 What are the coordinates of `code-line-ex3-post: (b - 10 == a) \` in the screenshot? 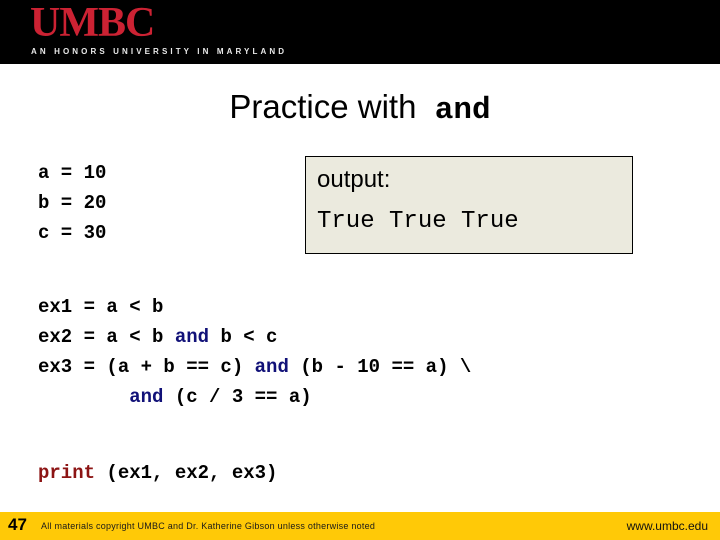 It's located at (380, 367).